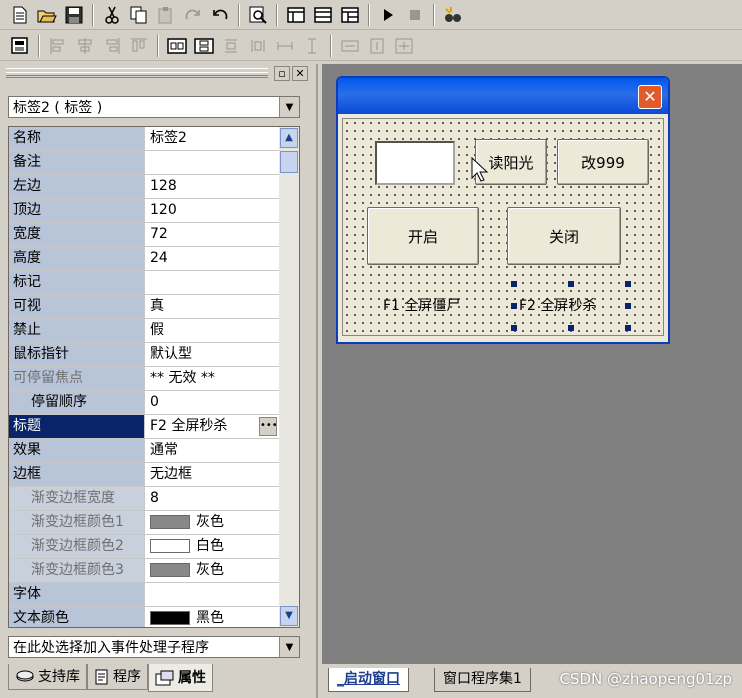 The image size is (742, 698). I want to click on property-row: 宽度 72, so click(144, 235).